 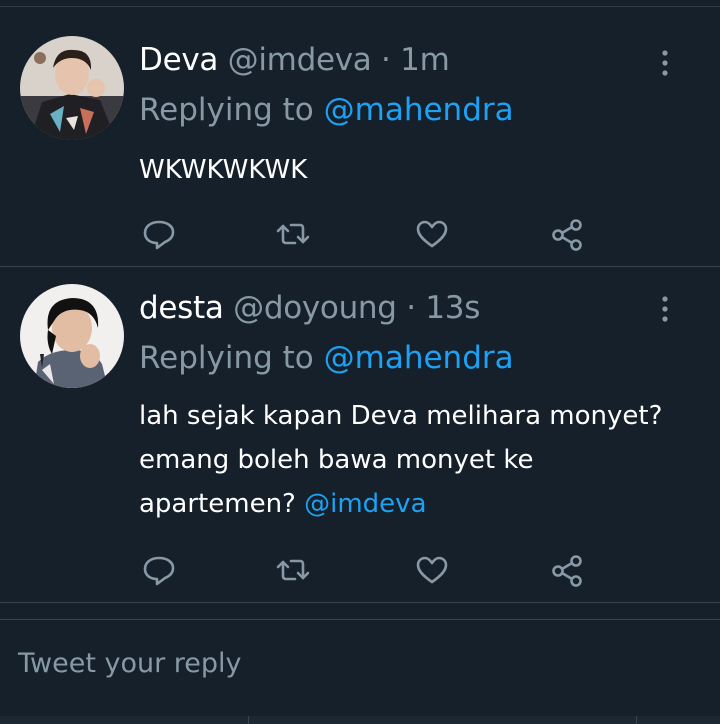 What do you see at coordinates (360, 619) in the screenshot?
I see `composer-divider` at bounding box center [360, 619].